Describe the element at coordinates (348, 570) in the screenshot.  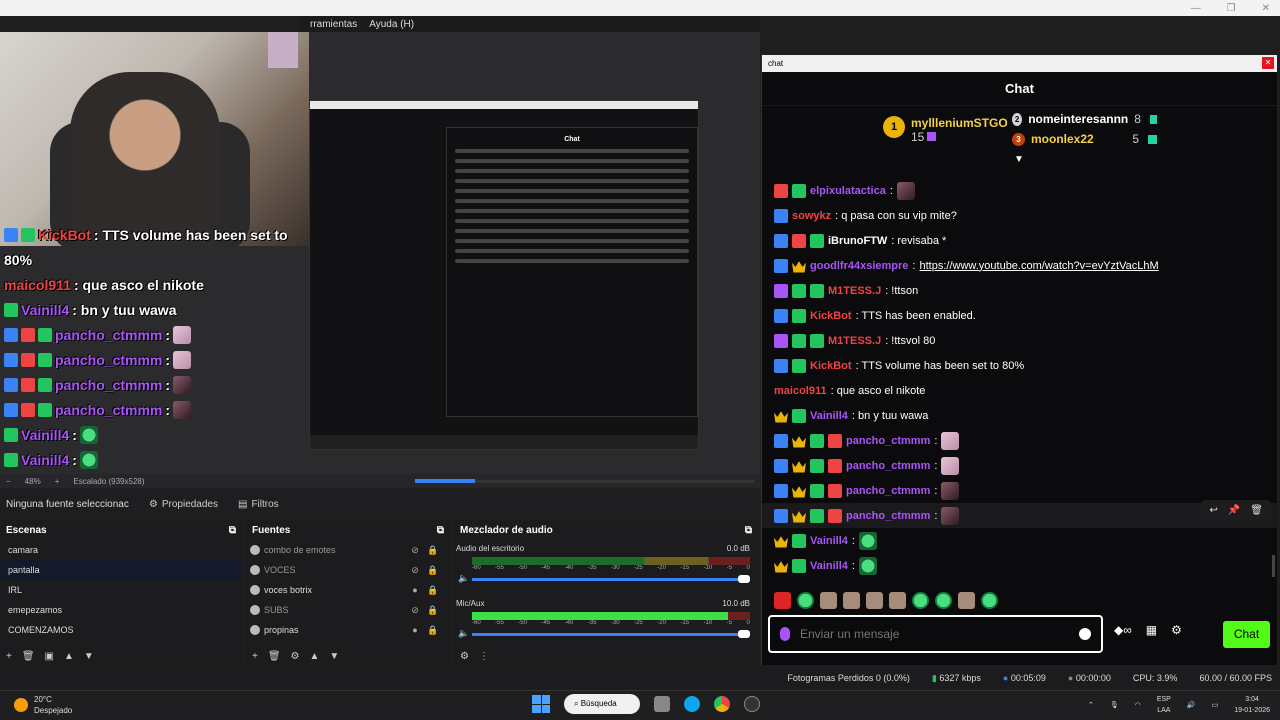
I see `source-item: VOCES ⊘ 🔒` at that location.